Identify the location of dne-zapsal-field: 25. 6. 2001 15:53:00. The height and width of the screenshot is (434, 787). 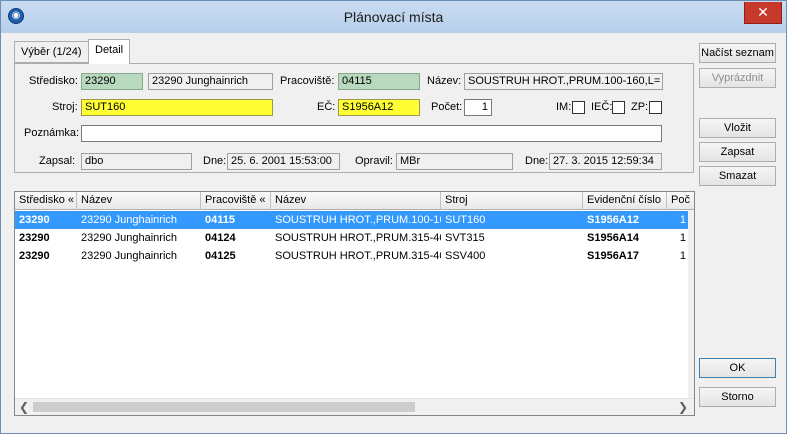
(283, 161).